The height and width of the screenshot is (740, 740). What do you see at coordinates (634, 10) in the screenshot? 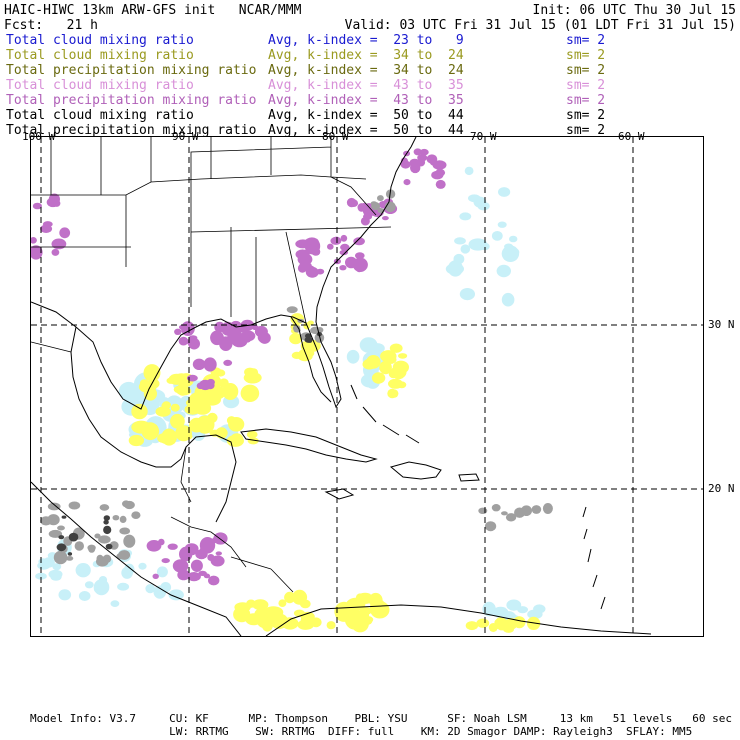
I see `init-time: Init: 06 UTC Thu 30 Jul 15` at bounding box center [634, 10].